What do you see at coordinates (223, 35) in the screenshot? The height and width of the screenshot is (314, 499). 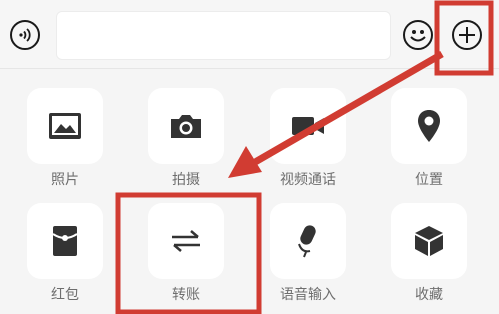 I see `message-input` at bounding box center [223, 35].